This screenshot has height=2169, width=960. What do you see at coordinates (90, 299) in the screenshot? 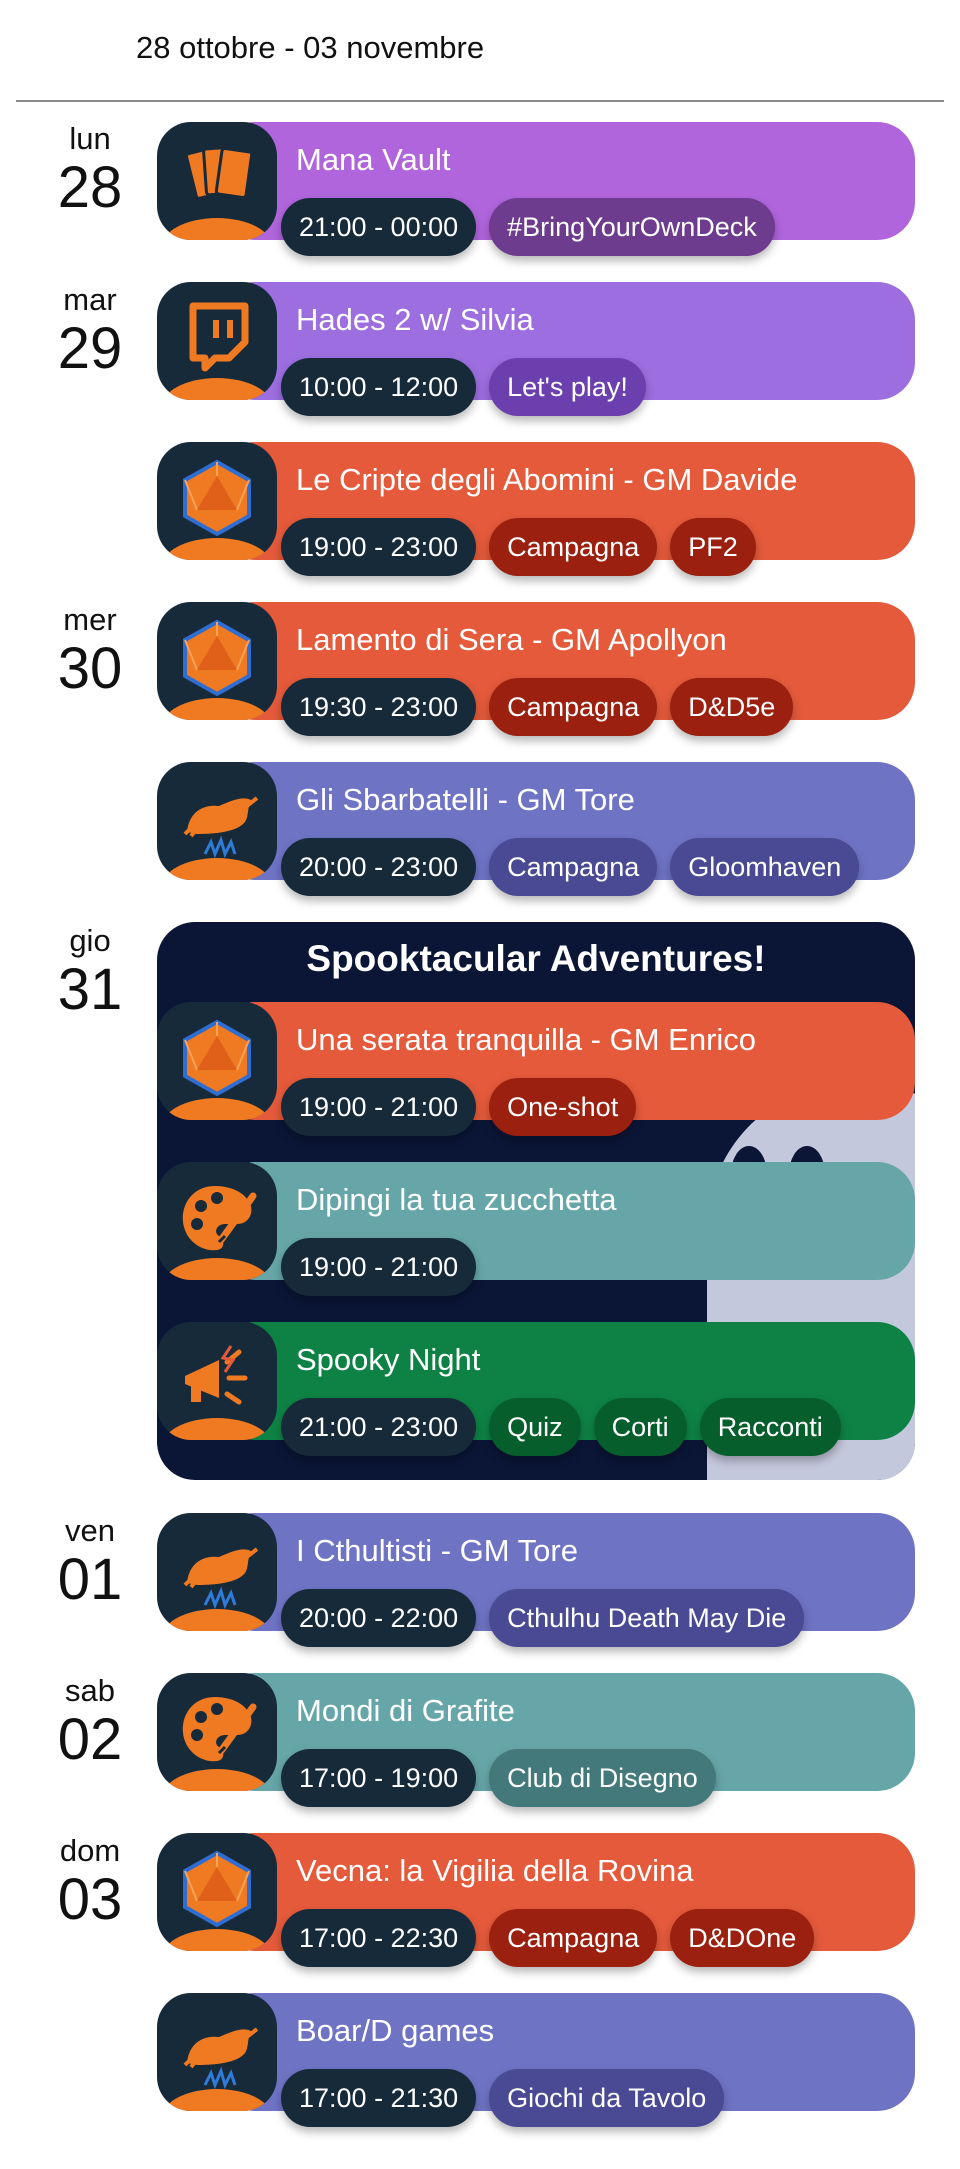
I see `day-name: mar` at bounding box center [90, 299].